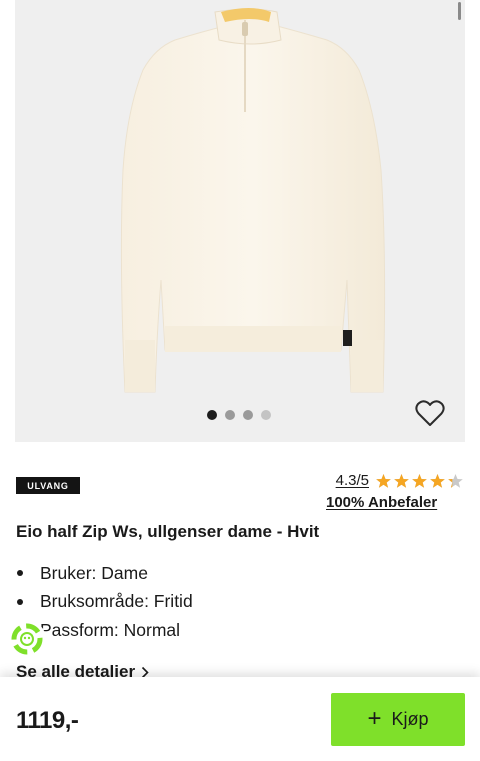 Image resolution: width=480 pixels, height=761 pixels. I want to click on brand-logo: ULVANG, so click(48, 485).